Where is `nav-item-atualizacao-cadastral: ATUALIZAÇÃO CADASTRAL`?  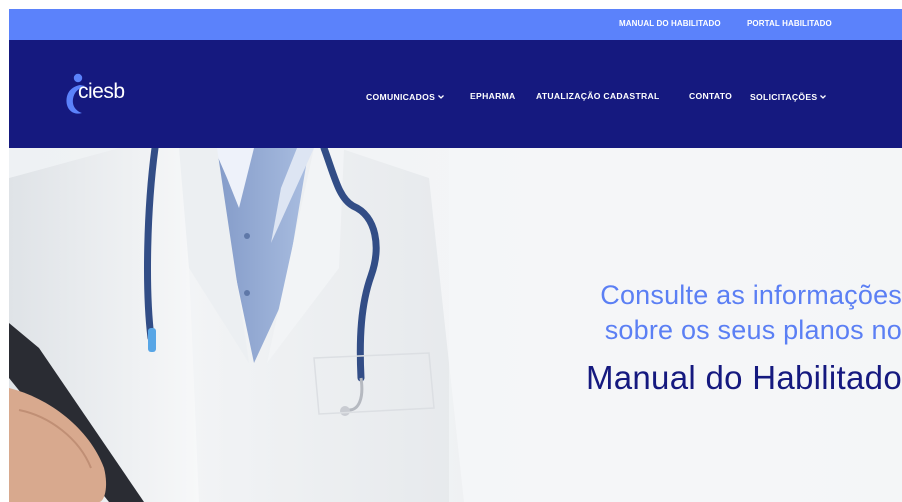
nav-item-atualizacao-cadastral: ATUALIZAÇÃO CADASTRAL is located at coordinates (598, 96).